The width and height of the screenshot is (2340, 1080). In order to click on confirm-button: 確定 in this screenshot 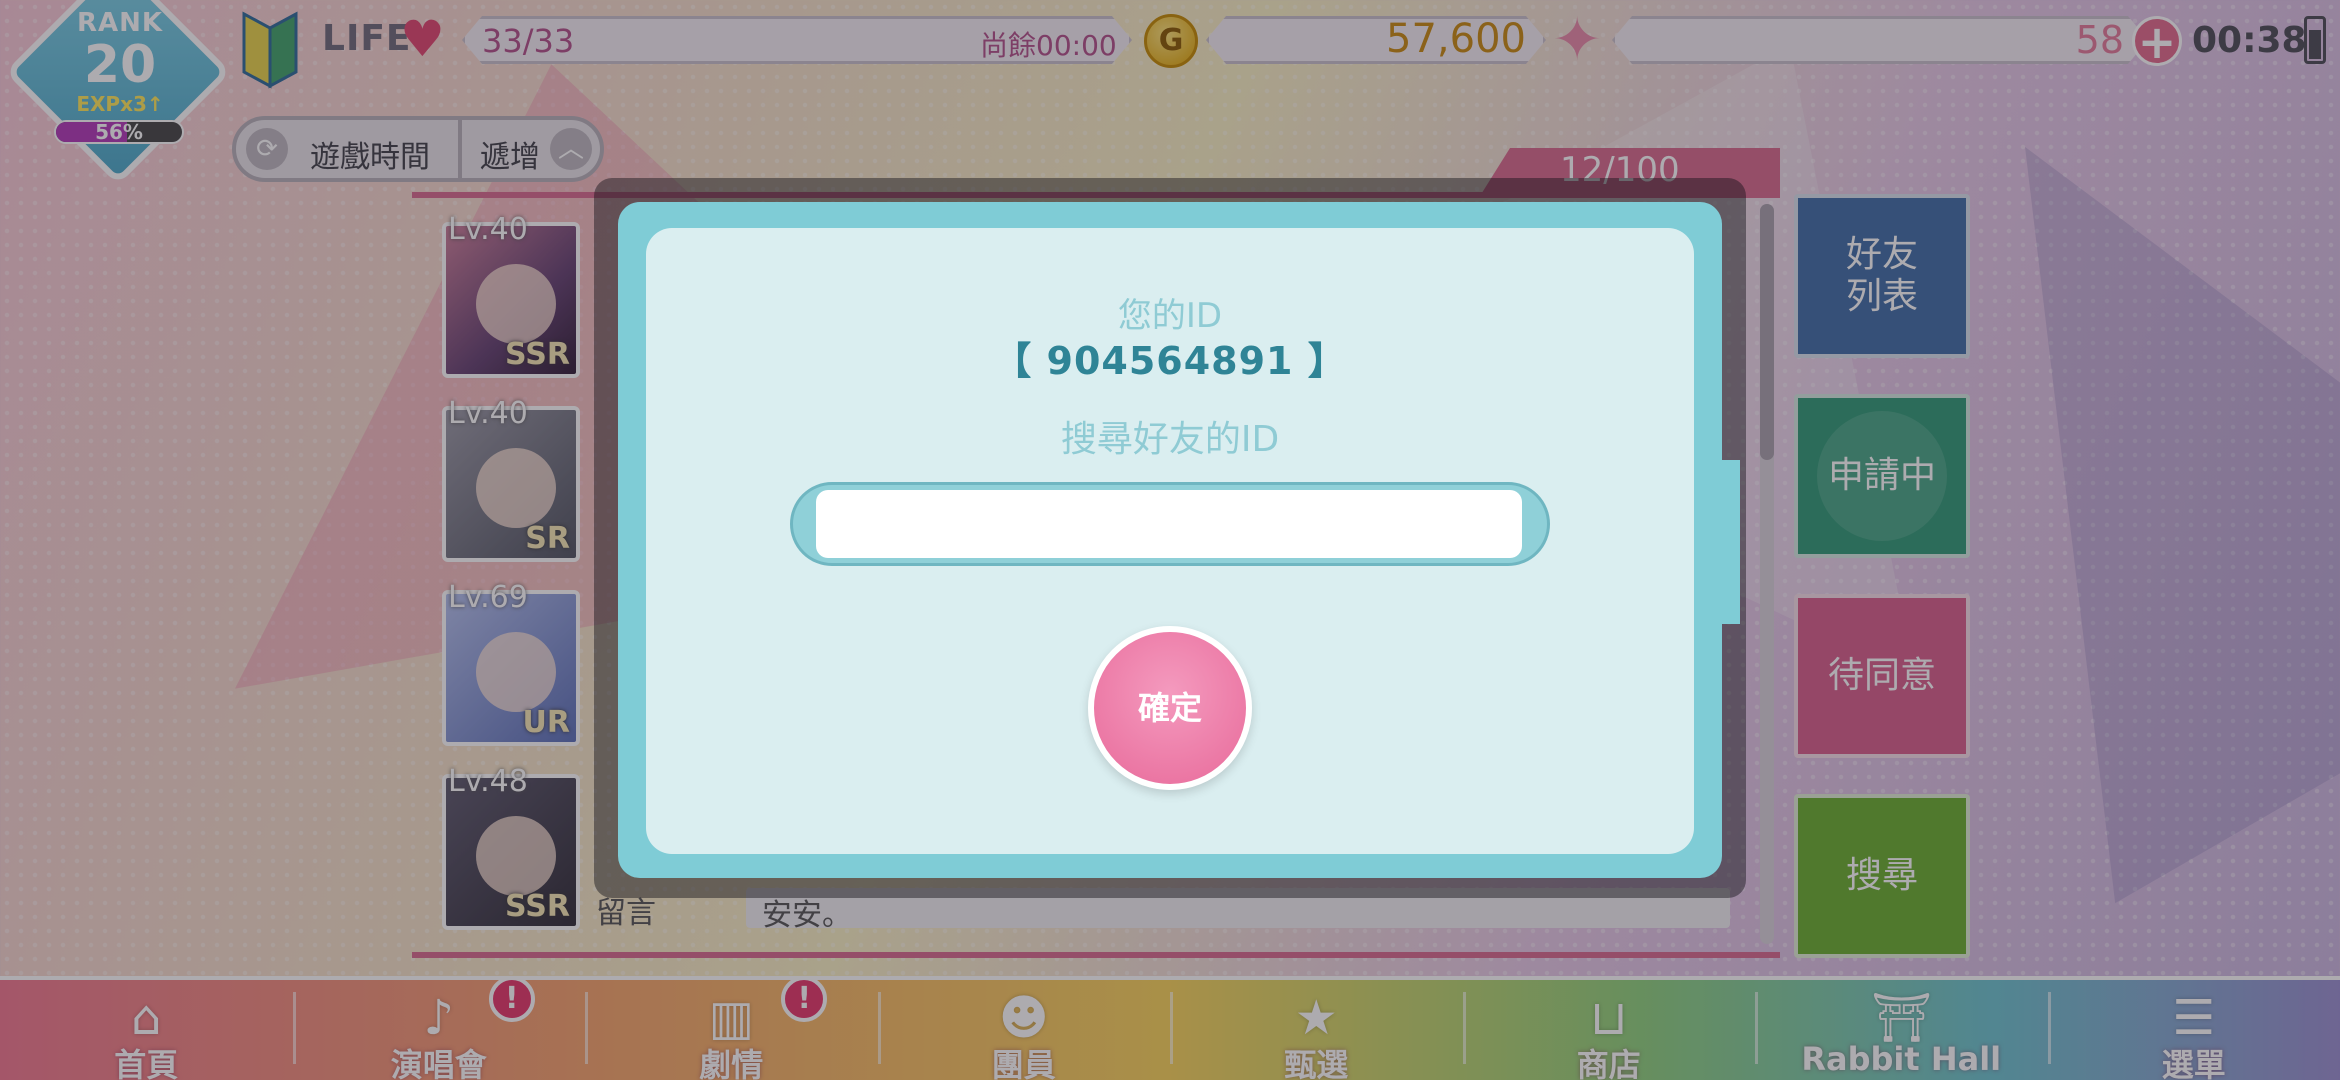, I will do `click(1170, 708)`.